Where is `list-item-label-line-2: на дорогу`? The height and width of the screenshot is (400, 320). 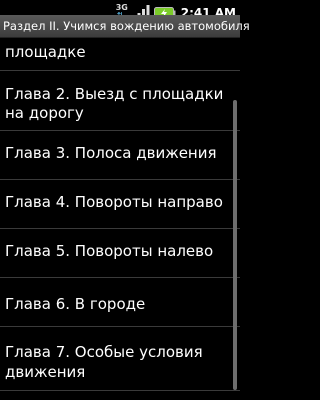
list-item-label-line-2: на дорогу is located at coordinates (44, 113).